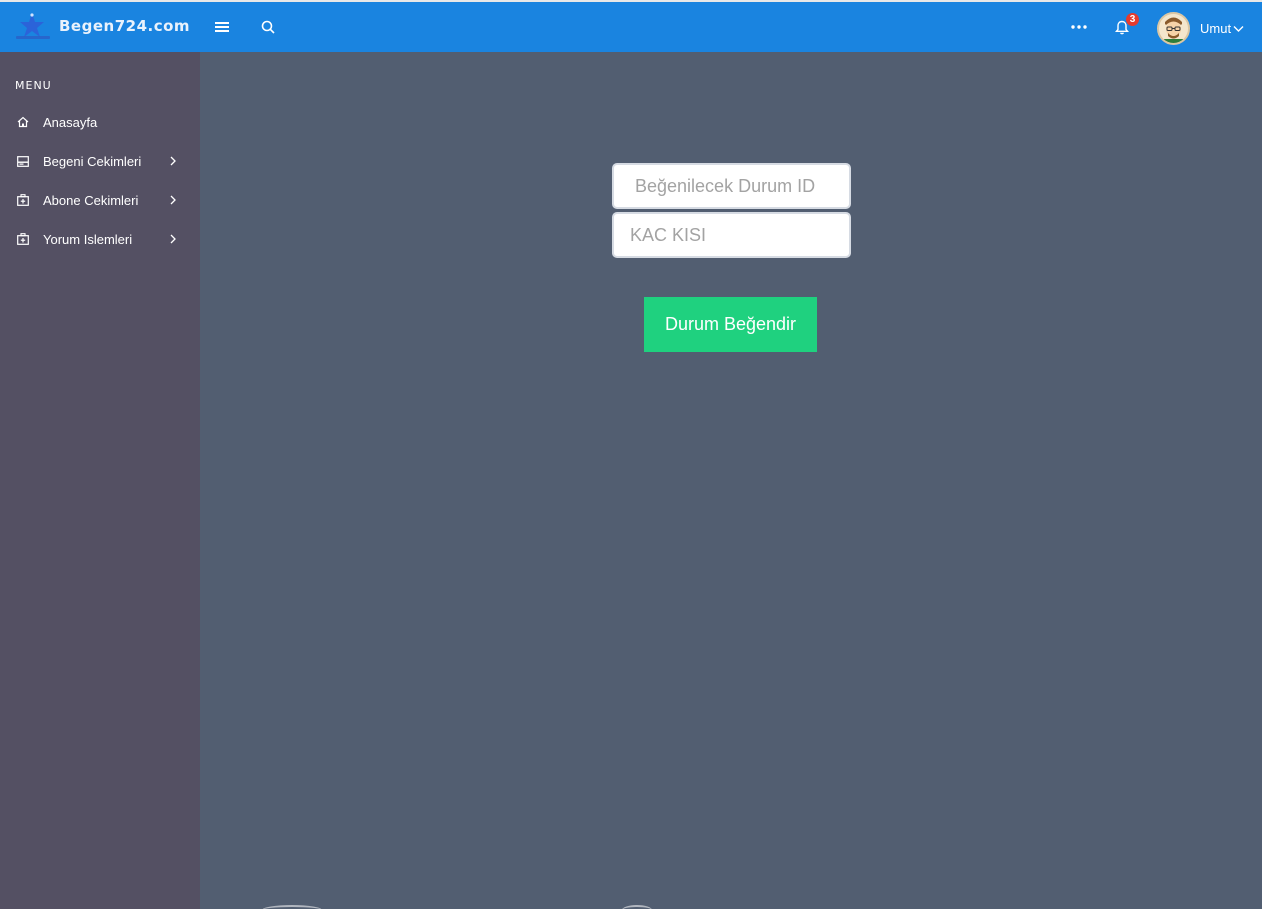  Describe the element at coordinates (100, 122) in the screenshot. I see `sidebar-item-anasayfa: Anasayfa` at that location.